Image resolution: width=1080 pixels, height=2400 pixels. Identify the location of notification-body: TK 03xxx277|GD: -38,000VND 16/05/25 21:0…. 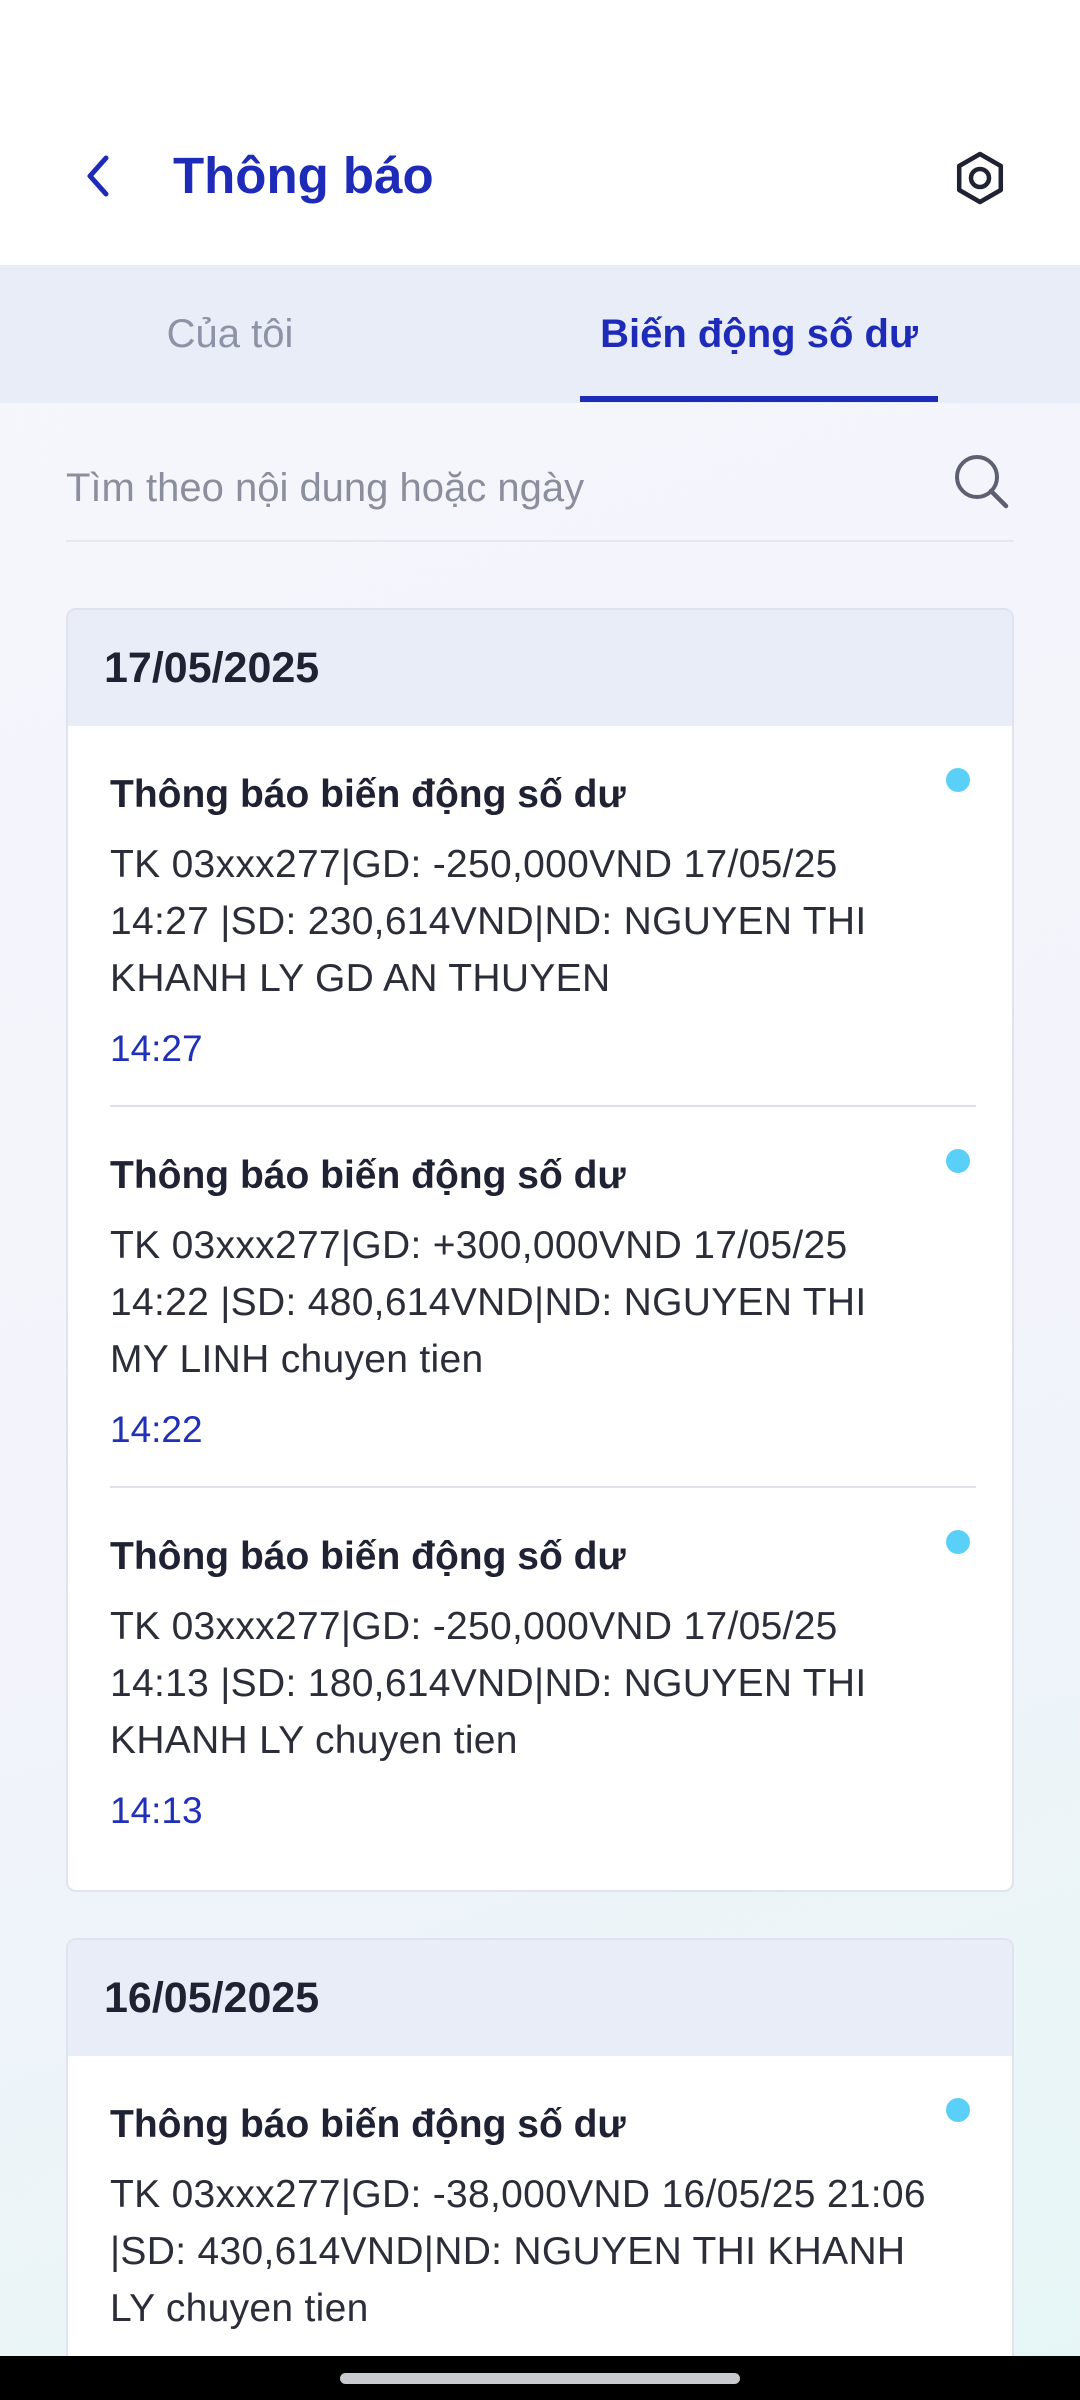
(518, 2251).